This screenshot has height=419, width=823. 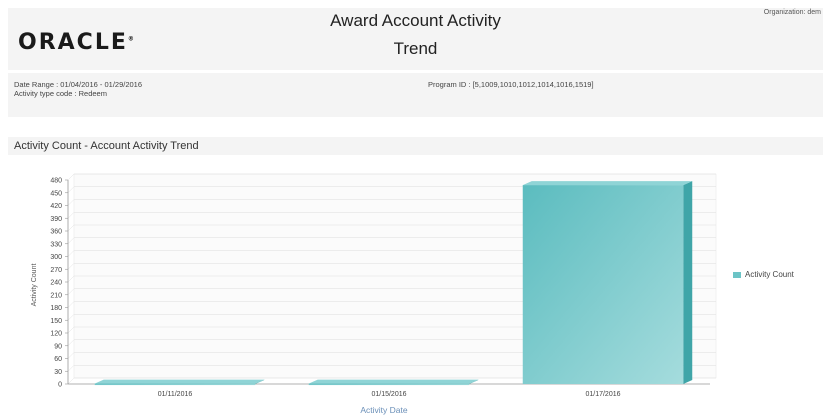 What do you see at coordinates (58, 359) in the screenshot?
I see `y-tick-label: 60` at bounding box center [58, 359].